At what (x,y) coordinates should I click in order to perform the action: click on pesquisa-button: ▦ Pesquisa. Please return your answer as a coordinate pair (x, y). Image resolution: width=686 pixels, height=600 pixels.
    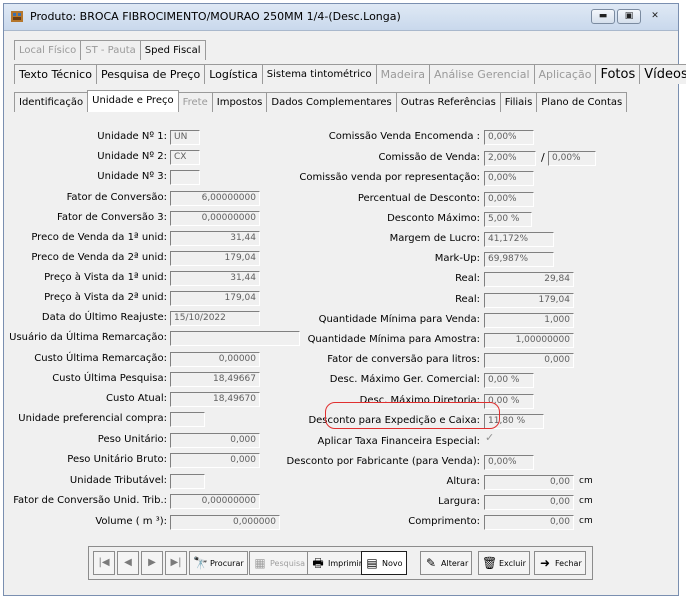
    Looking at the image, I should click on (279, 563).